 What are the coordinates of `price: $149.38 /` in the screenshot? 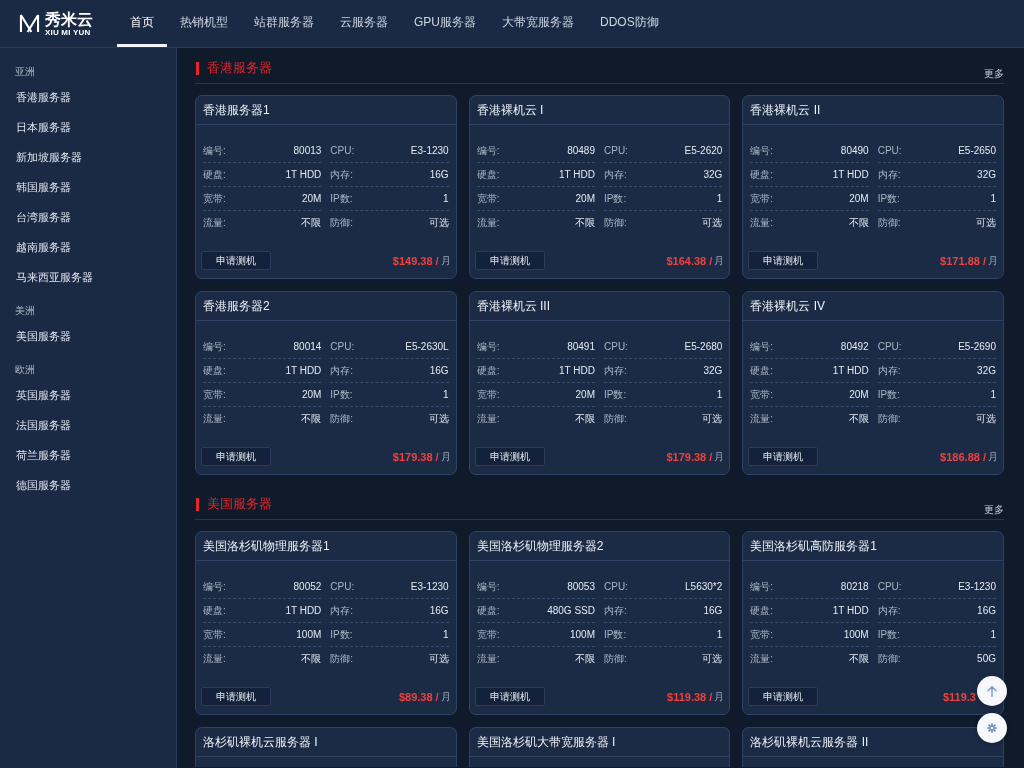 It's located at (415, 260).